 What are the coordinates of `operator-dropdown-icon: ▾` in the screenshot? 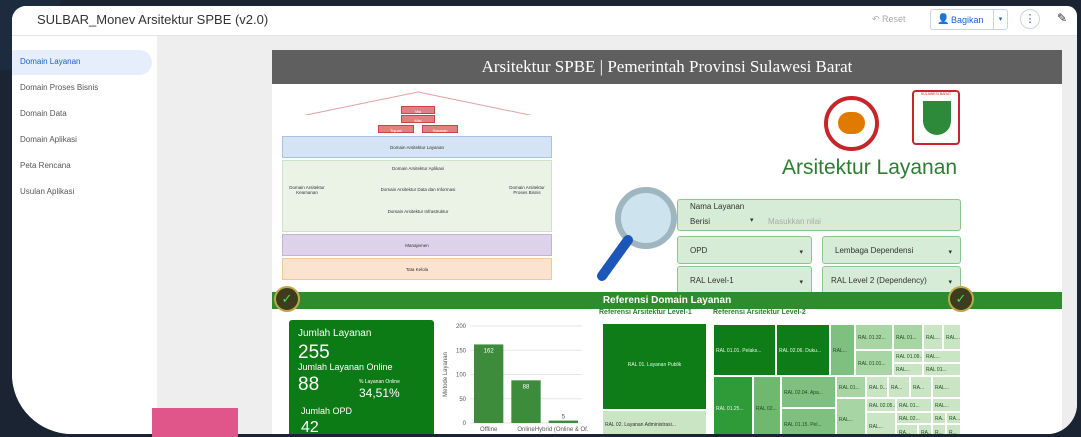 It's located at (752, 220).